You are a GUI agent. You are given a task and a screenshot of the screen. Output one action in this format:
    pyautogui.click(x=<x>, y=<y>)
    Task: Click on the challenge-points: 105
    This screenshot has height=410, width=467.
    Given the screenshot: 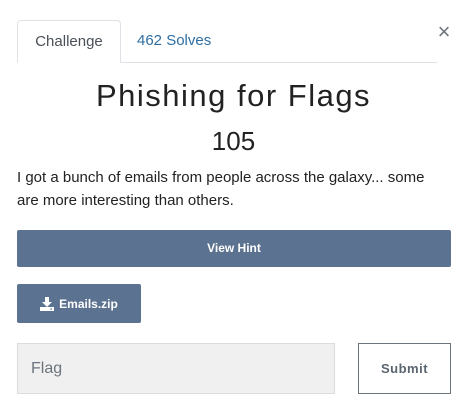 What is the action you would take?
    pyautogui.click(x=233, y=141)
    